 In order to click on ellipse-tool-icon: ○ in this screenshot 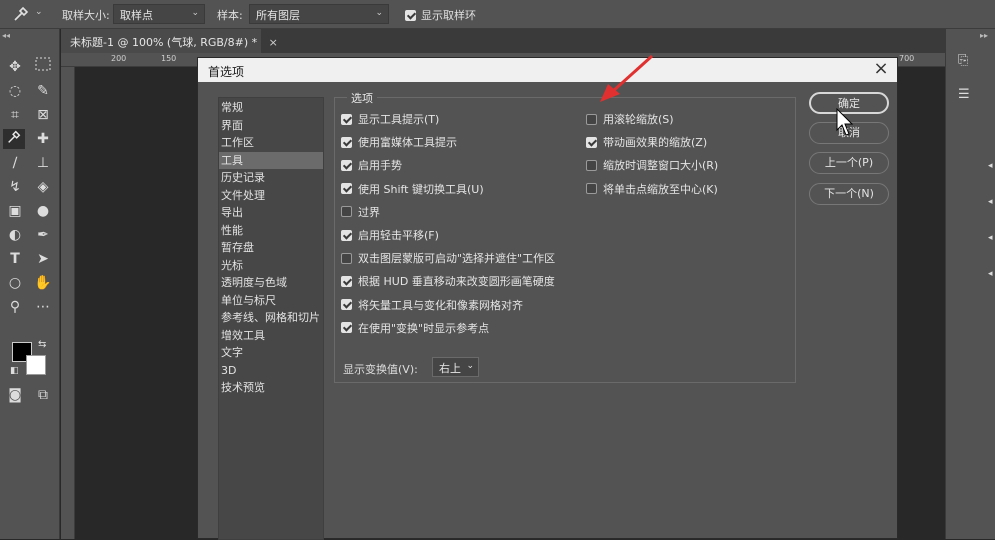, I will do `click(15, 283)`.